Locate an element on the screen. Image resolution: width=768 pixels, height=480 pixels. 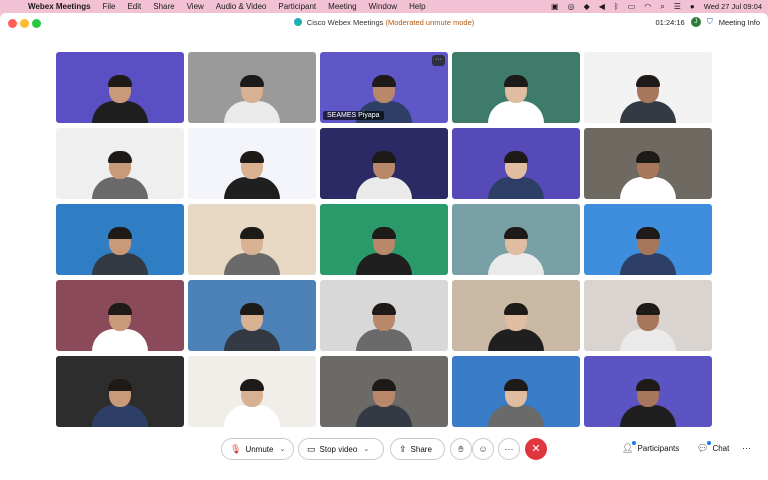
menu-item-window: Window is located at coordinates (383, 6).